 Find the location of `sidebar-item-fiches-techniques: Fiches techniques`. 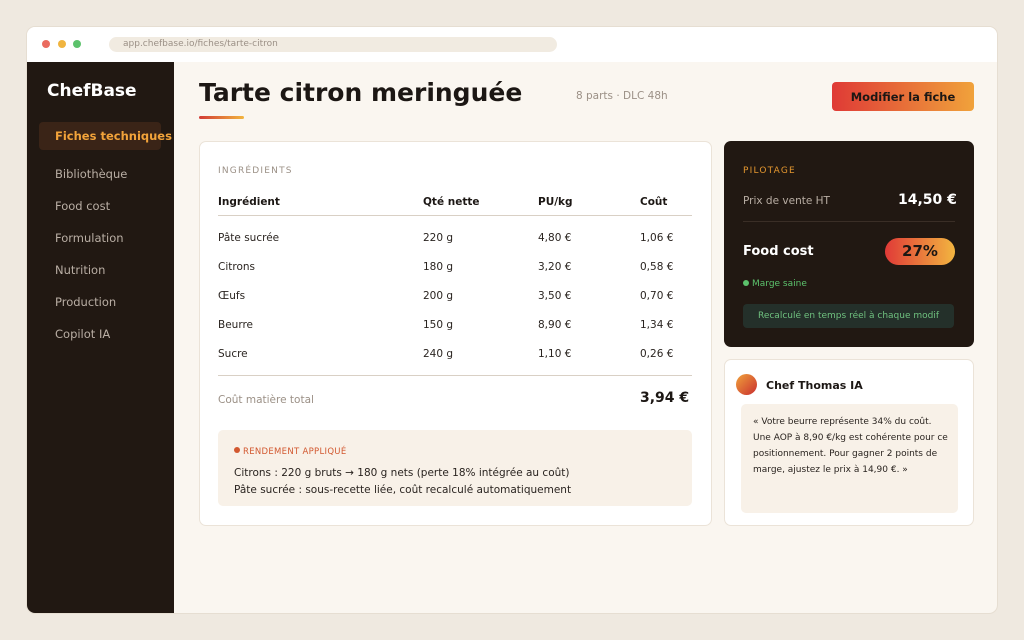

sidebar-item-fiches-techniques: Fiches techniques is located at coordinates (105, 136).